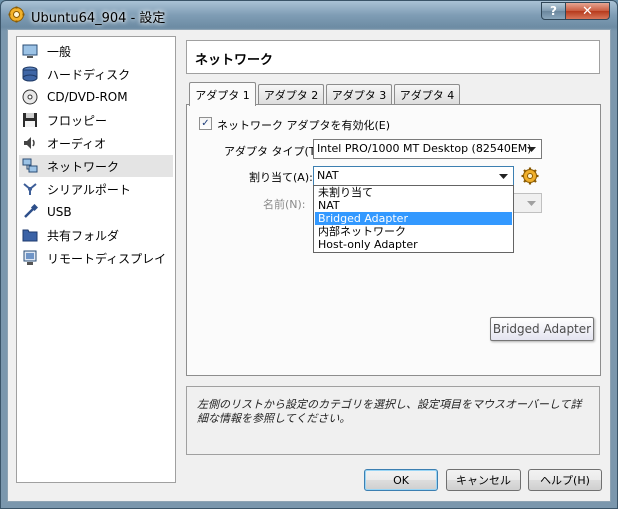 This screenshot has width=618, height=509. What do you see at coordinates (359, 94) in the screenshot?
I see `tab-adapter-3: アダプタ 3` at bounding box center [359, 94].